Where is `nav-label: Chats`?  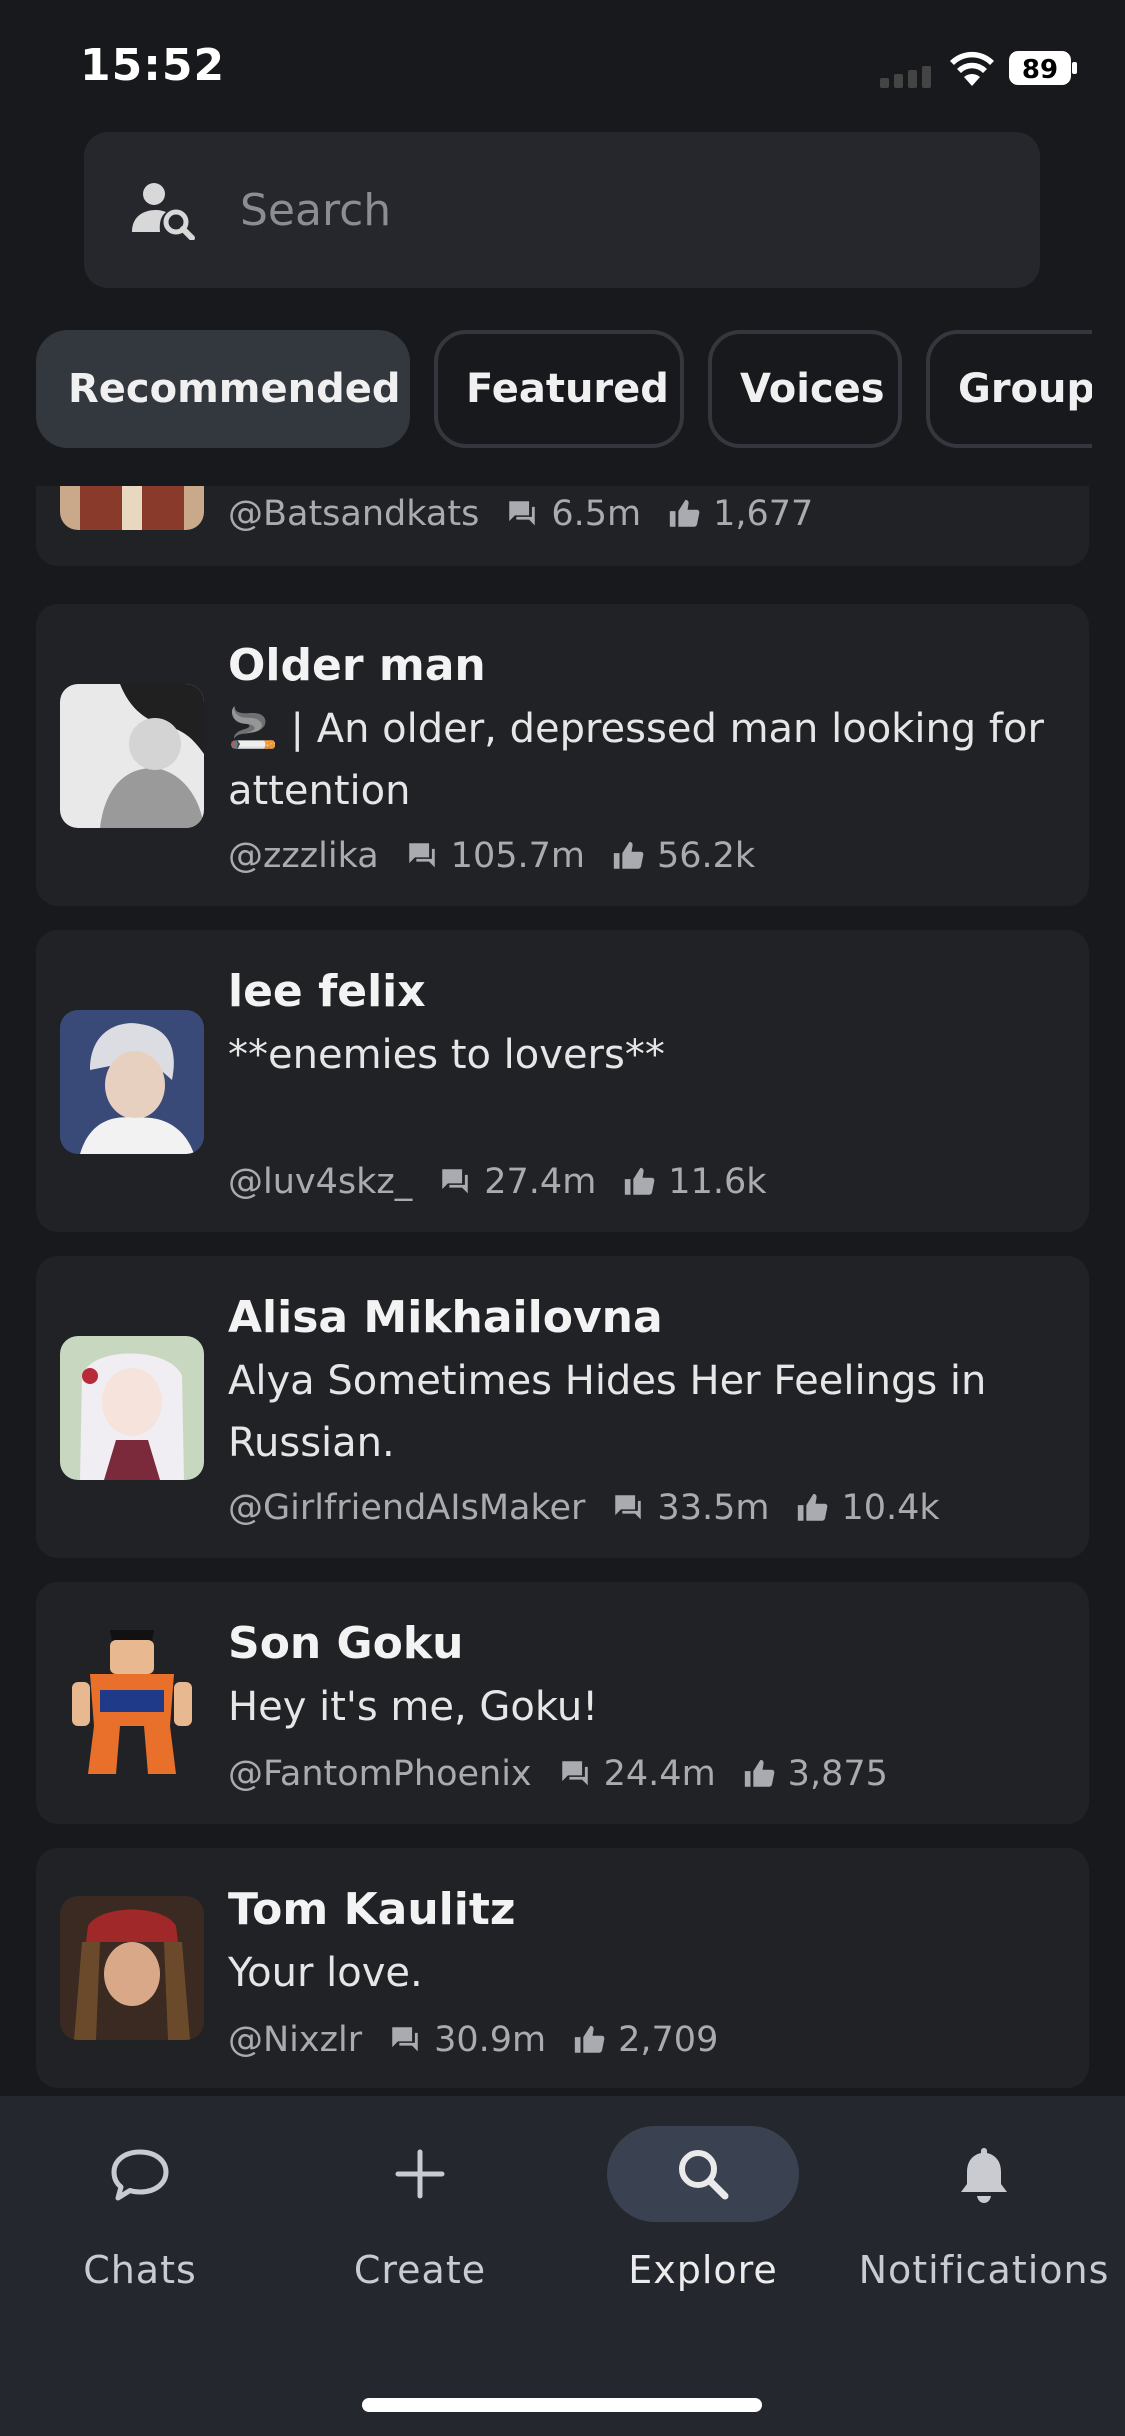 nav-label: Chats is located at coordinates (140, 2270).